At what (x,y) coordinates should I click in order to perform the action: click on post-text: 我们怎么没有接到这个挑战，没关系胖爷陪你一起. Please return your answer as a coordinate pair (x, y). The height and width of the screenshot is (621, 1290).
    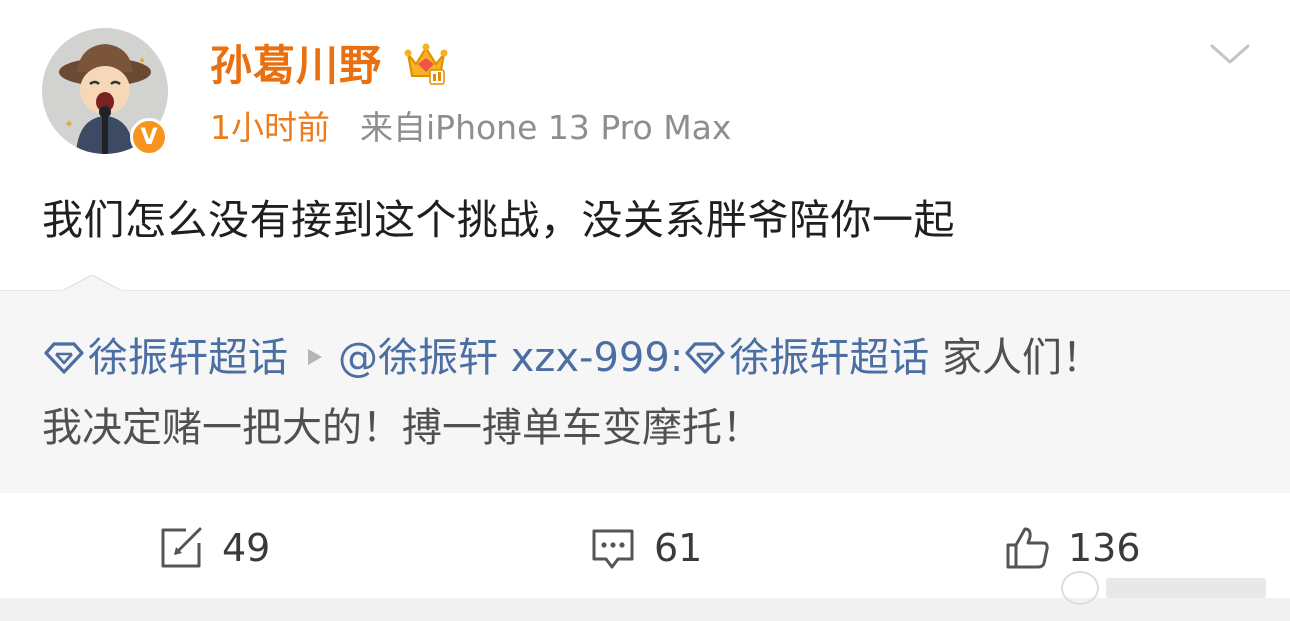
    Looking at the image, I should click on (498, 220).